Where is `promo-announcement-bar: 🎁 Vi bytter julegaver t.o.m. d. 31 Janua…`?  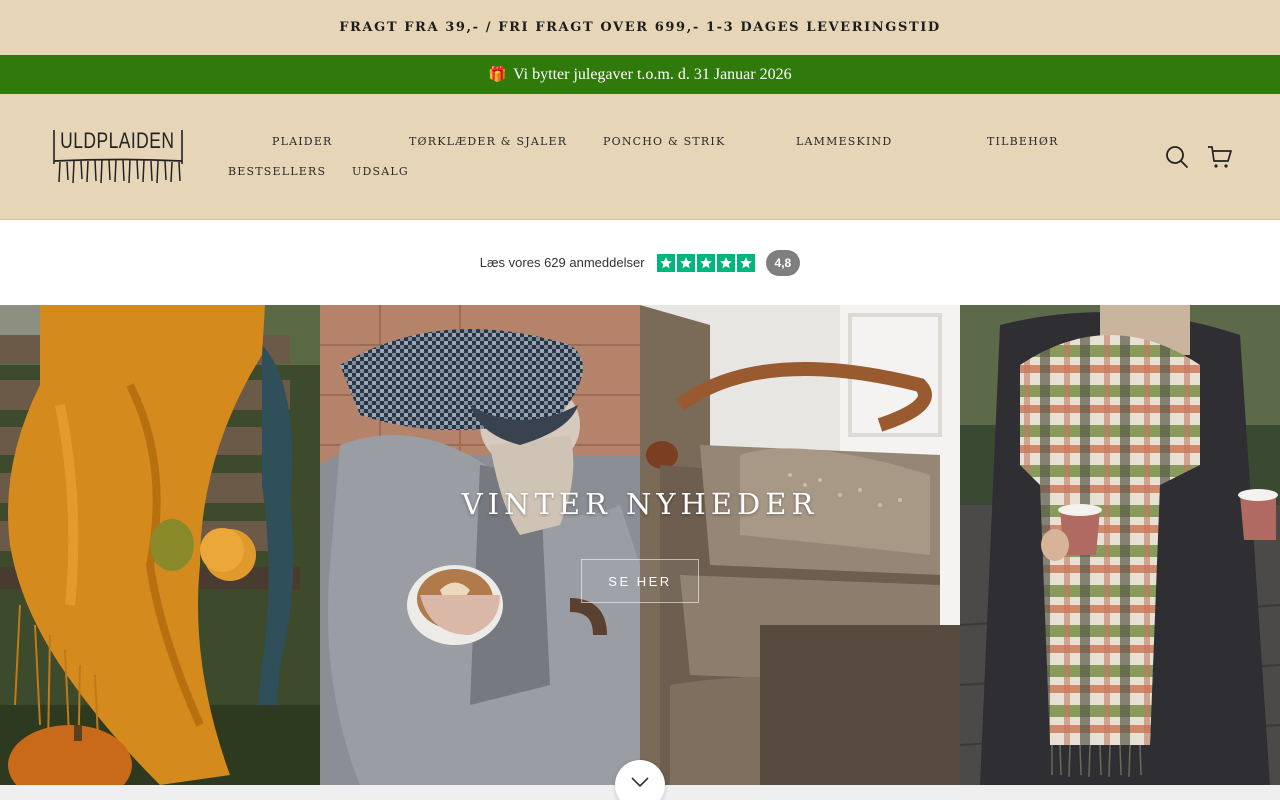
promo-announcement-bar: 🎁 Vi bytter julegaver t.o.m. d. 31 Janua… is located at coordinates (640, 74).